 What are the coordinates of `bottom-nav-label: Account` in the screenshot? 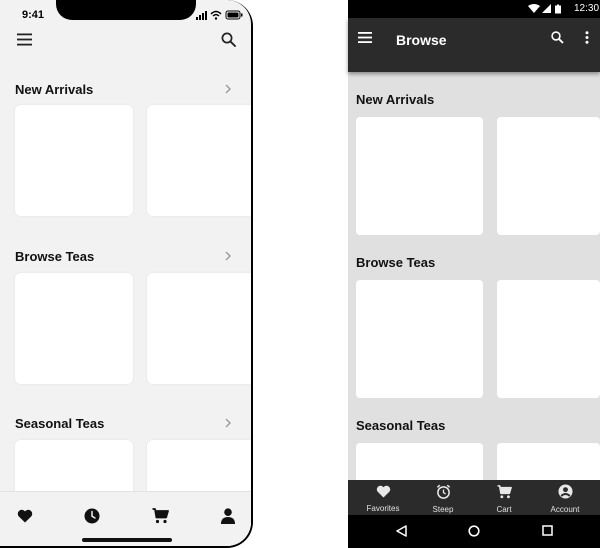 It's located at (565, 509).